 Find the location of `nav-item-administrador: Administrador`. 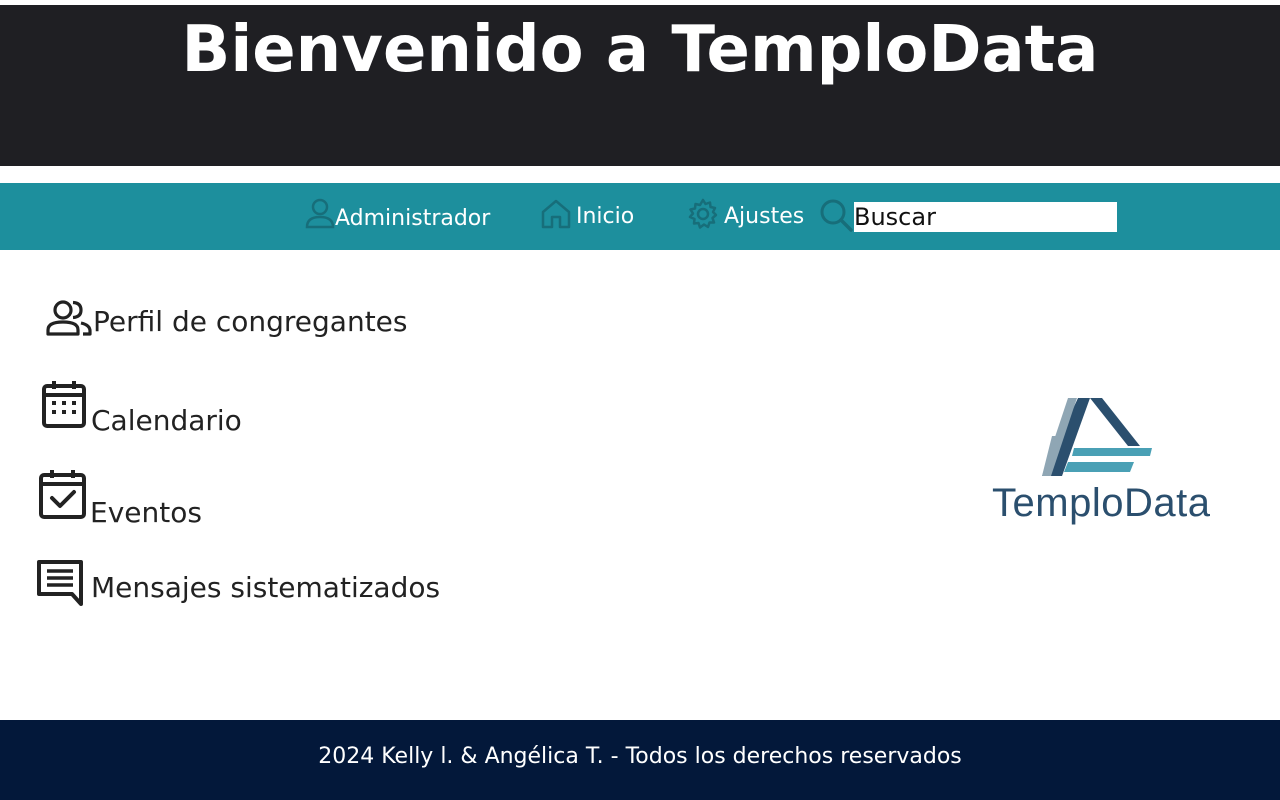

nav-item-administrador: Administrador is located at coordinates (397, 216).